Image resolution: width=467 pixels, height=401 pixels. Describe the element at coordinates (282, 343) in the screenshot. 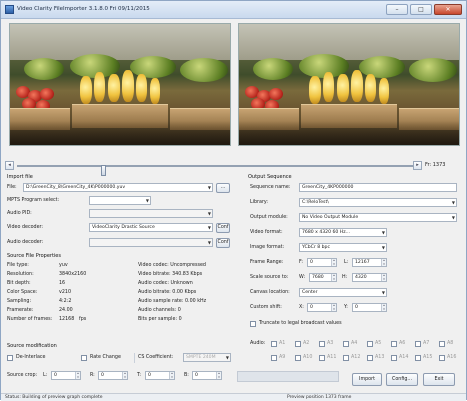

I see `audio-a1-label: A1` at that location.